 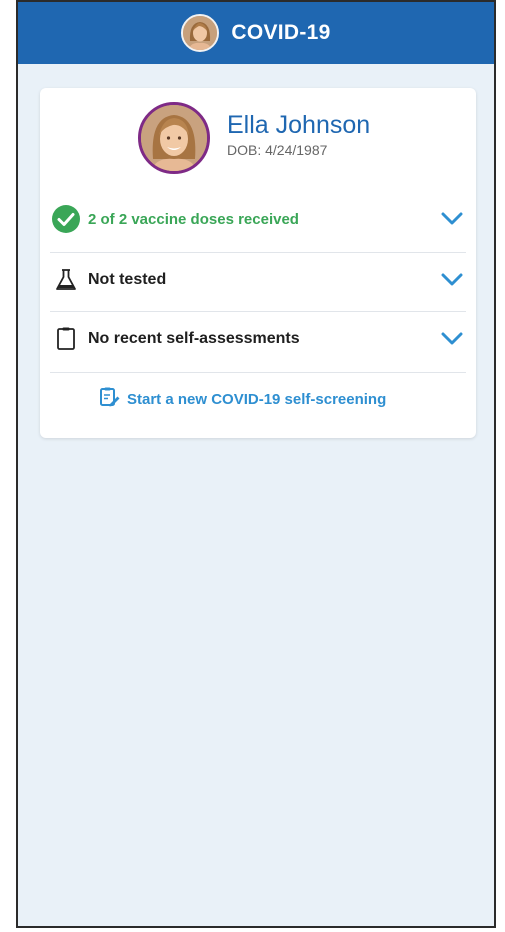 What do you see at coordinates (194, 338) in the screenshot?
I see `self-assessment-label: No recent self-assessments` at bounding box center [194, 338].